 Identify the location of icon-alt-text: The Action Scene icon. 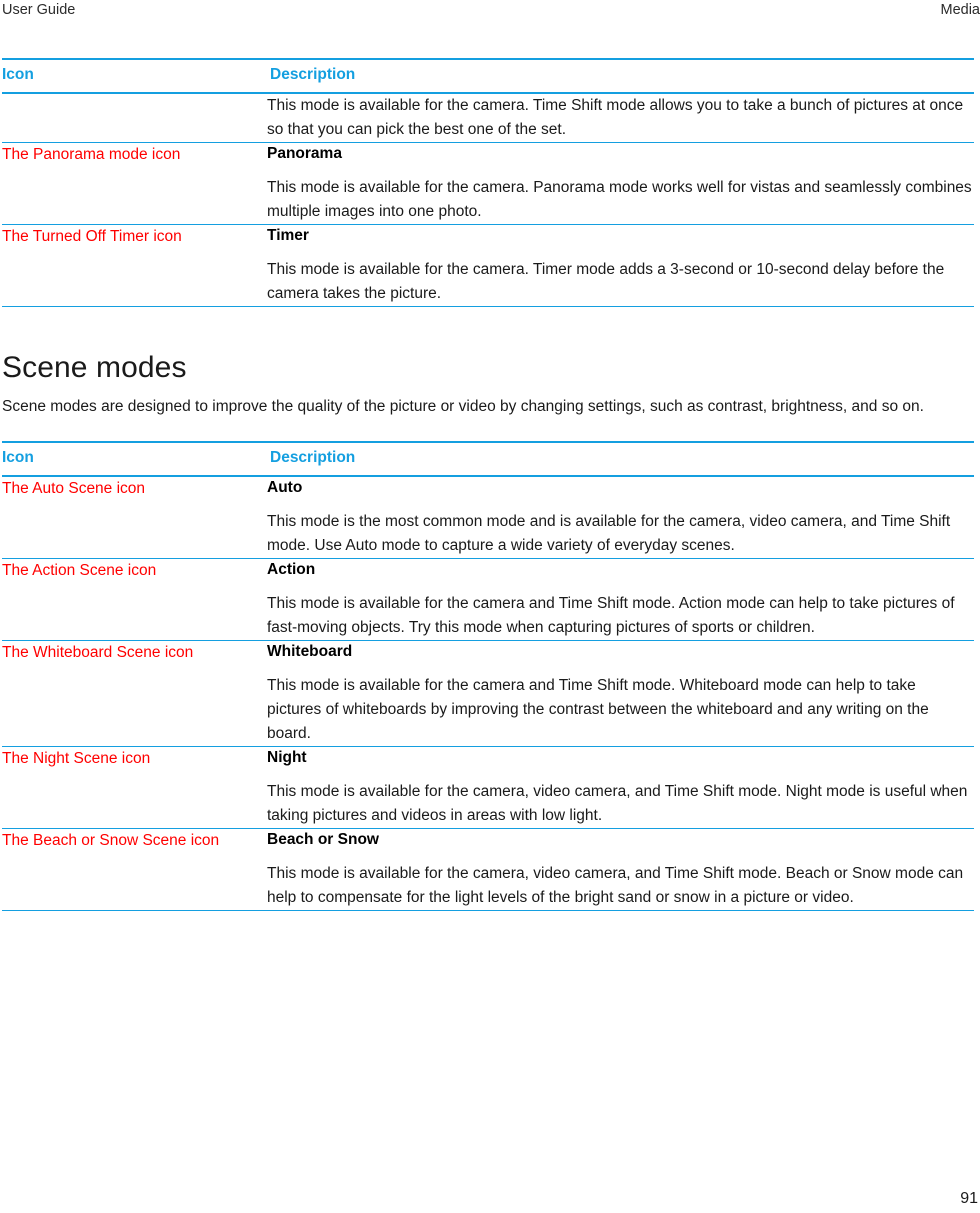
(79, 570).